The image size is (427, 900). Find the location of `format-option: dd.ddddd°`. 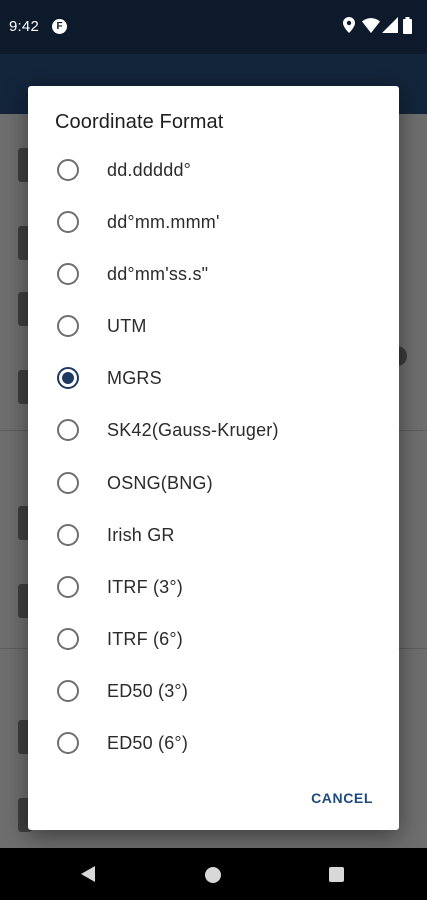

format-option: dd.ddddd° is located at coordinates (213, 170).